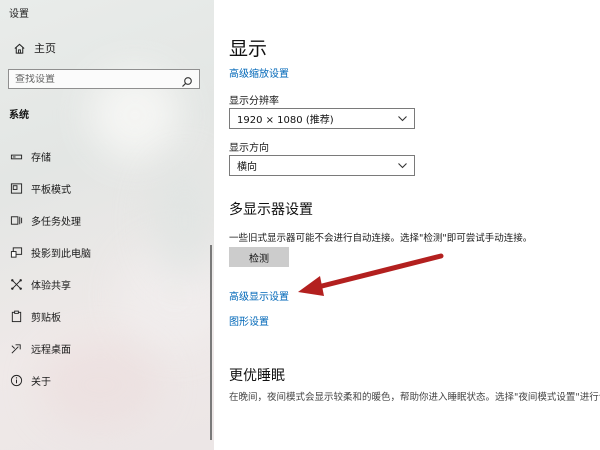 Image resolution: width=600 pixels, height=450 pixels. Describe the element at coordinates (257, 376) in the screenshot. I see `sleep-heading: 更优睡眠` at that location.